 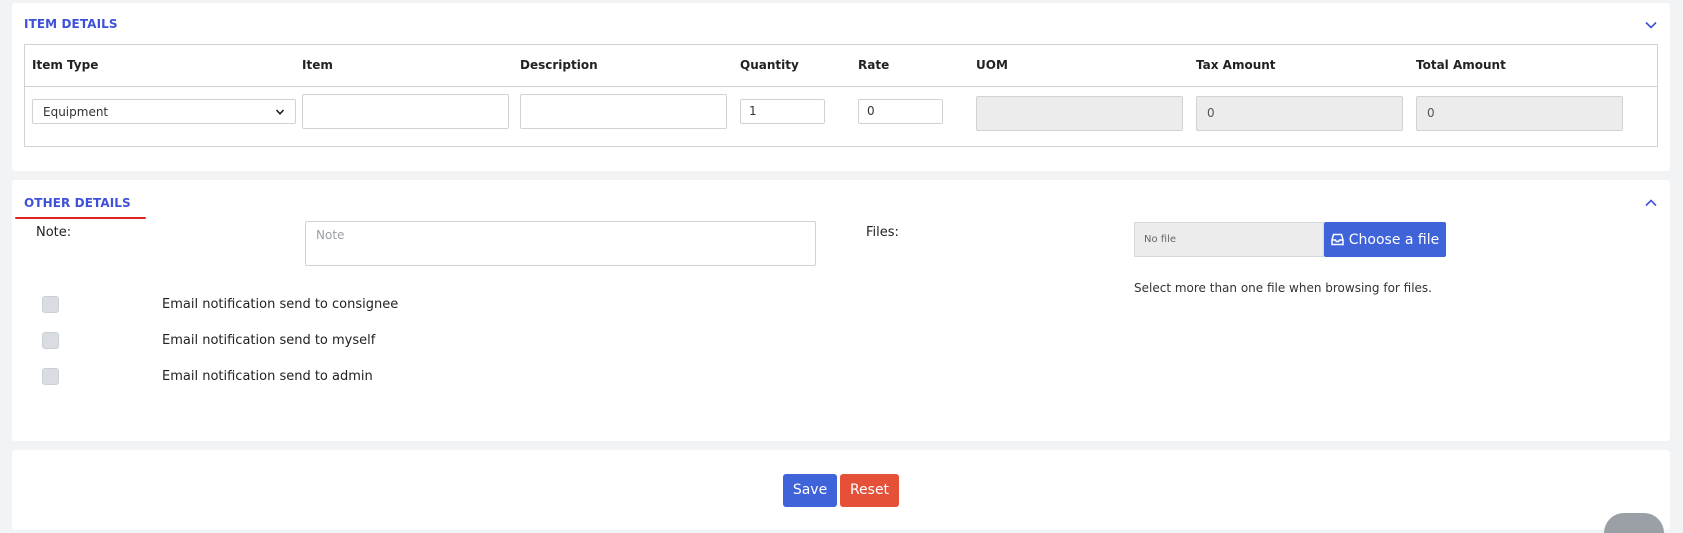 What do you see at coordinates (900, 111) in the screenshot?
I see `rate-input: 0` at bounding box center [900, 111].